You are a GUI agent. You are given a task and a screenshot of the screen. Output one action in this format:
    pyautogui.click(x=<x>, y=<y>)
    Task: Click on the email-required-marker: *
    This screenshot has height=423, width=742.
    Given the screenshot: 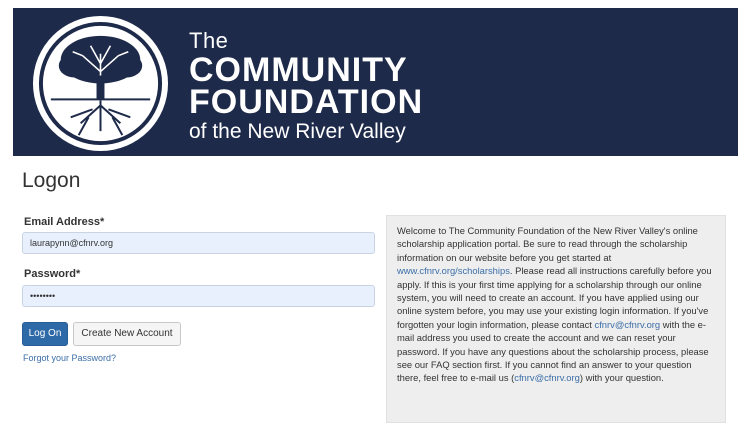 What is the action you would take?
    pyautogui.click(x=102, y=222)
    